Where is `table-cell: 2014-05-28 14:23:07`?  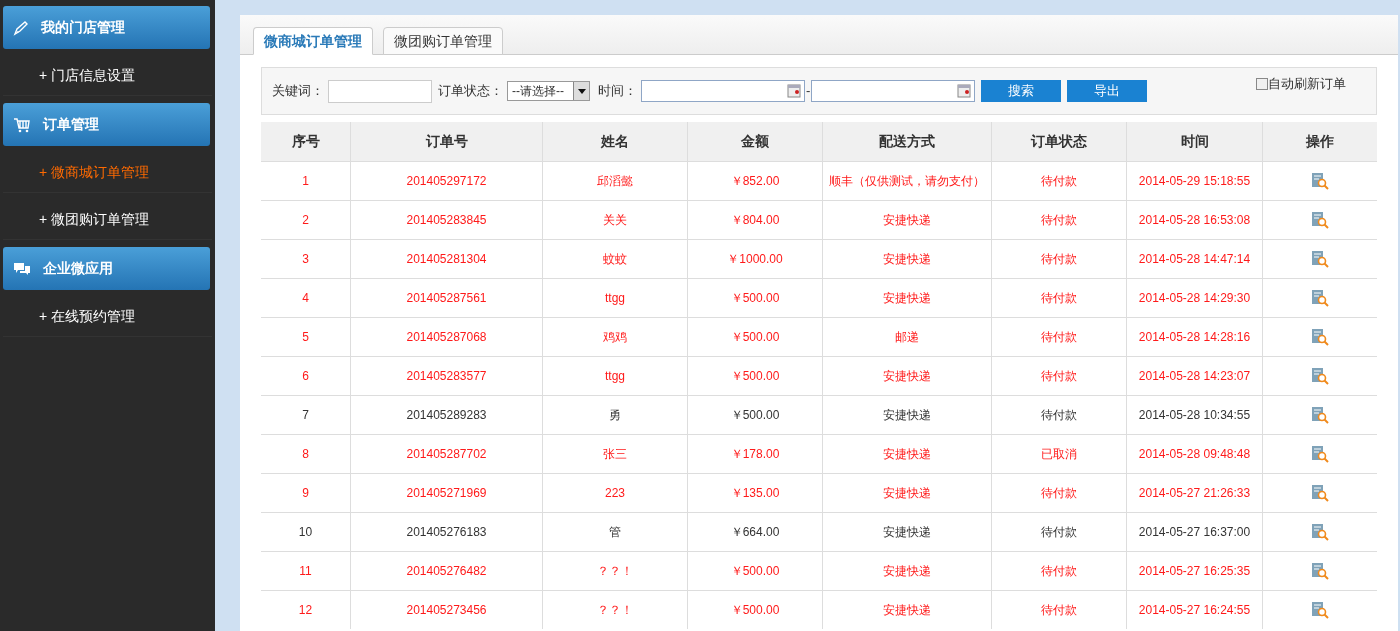 table-cell: 2014-05-28 14:23:07 is located at coordinates (1195, 376).